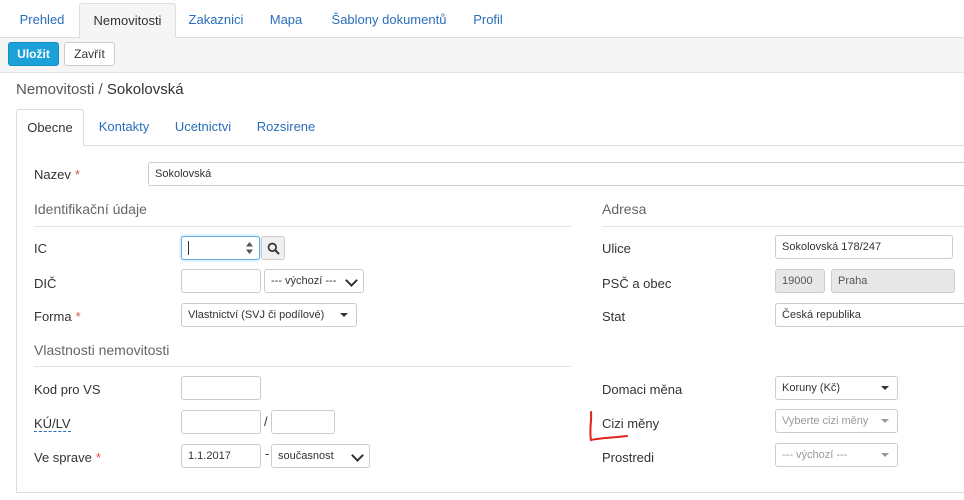  What do you see at coordinates (624, 209) in the screenshot?
I see `address-heading: Adresa` at bounding box center [624, 209].